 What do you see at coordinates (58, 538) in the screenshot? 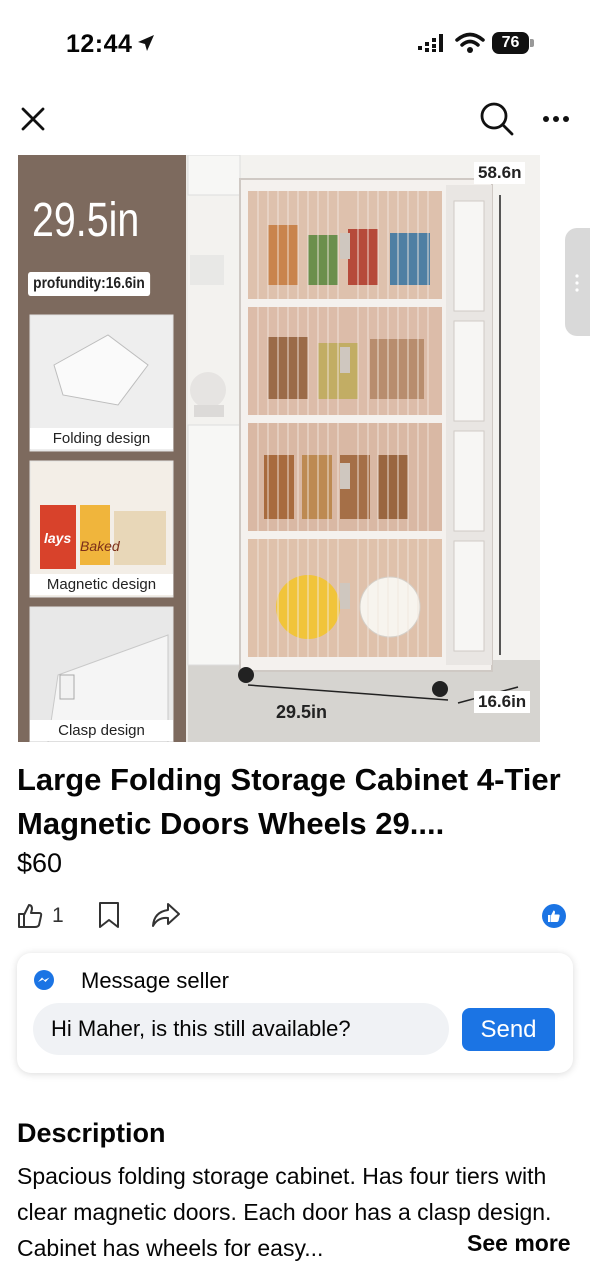
I see `brand-text-lays: lays` at bounding box center [58, 538].